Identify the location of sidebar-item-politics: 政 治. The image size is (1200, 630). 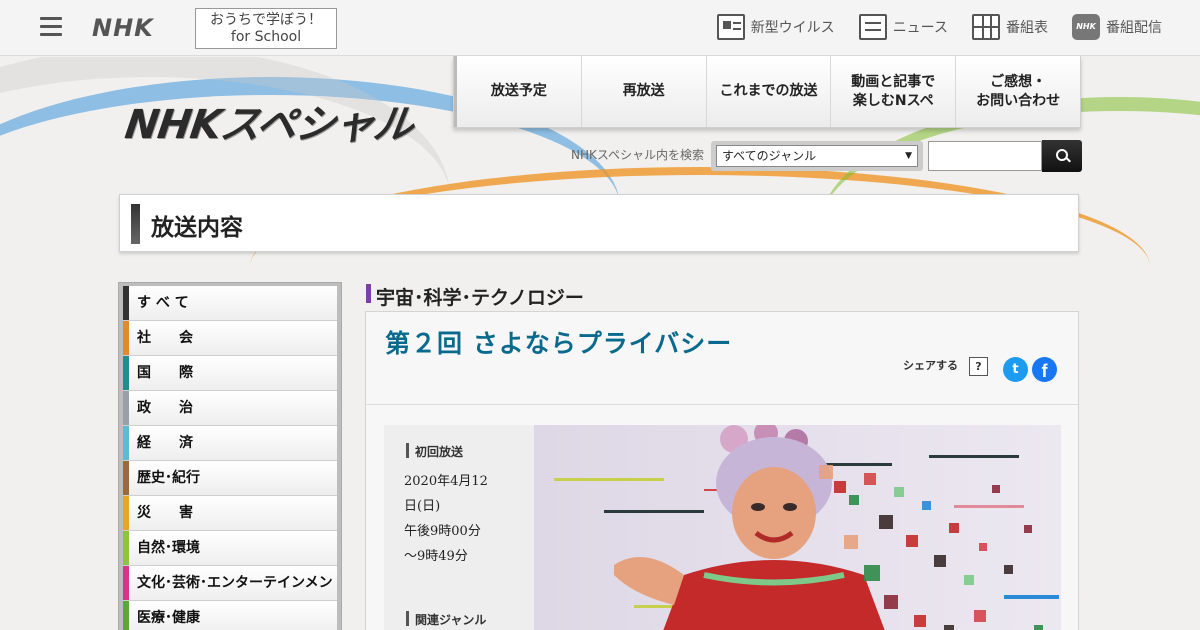
(230, 408).